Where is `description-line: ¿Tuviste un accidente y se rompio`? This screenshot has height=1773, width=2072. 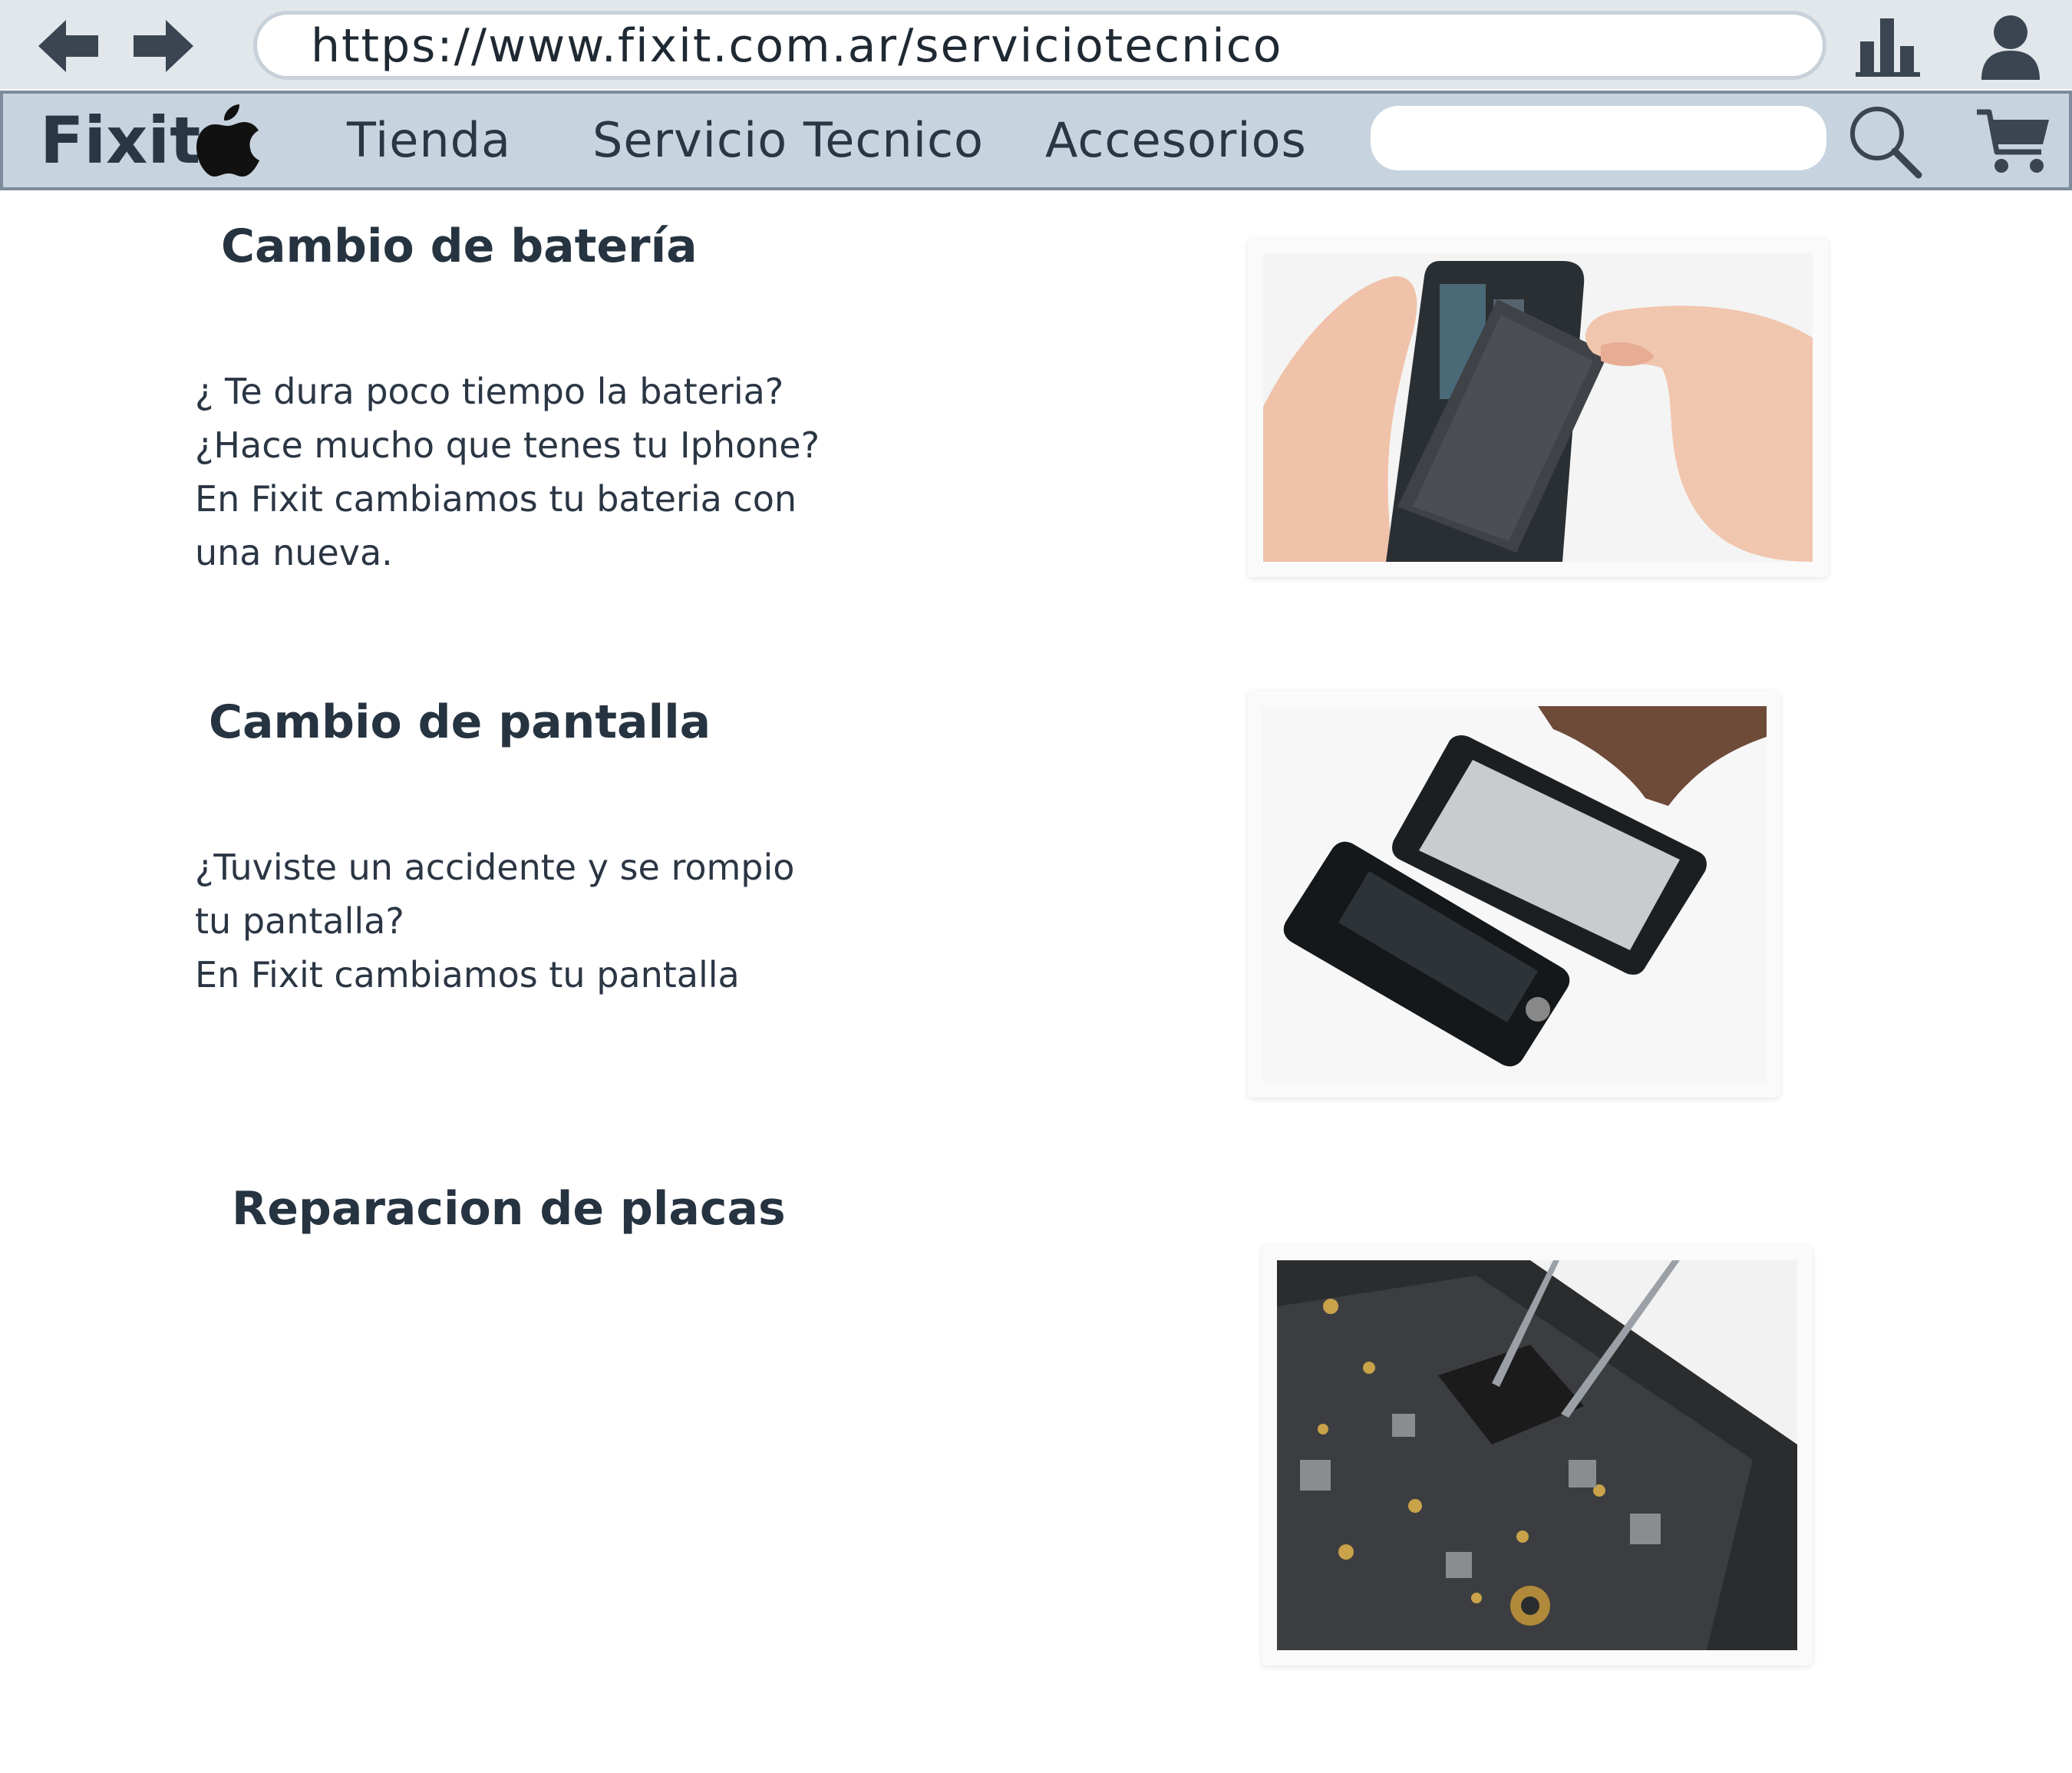
description-line: ¿Tuviste un accidente y se rompio is located at coordinates (495, 867).